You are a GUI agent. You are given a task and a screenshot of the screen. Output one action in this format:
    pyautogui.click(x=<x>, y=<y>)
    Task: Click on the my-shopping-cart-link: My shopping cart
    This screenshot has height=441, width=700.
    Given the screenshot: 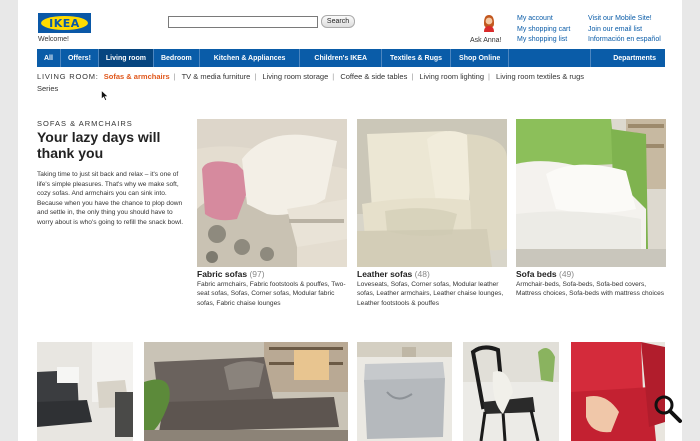 What is the action you would take?
    pyautogui.click(x=543, y=30)
    